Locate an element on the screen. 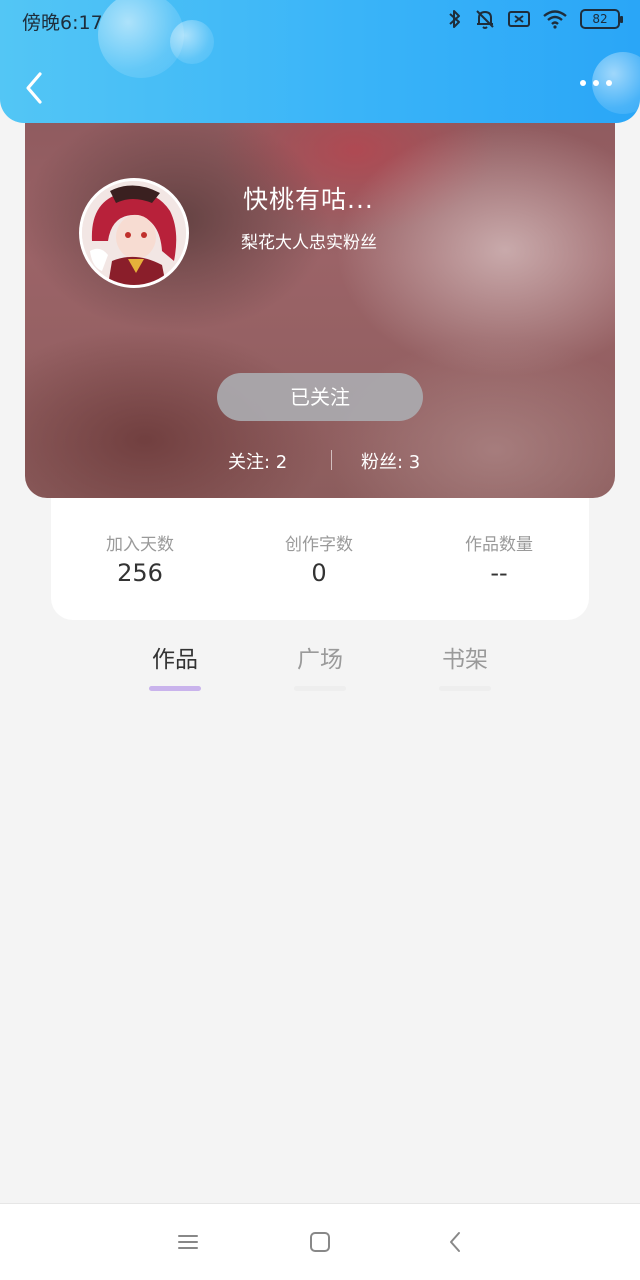 This screenshot has width=640, height=1280. nav-home-button is located at coordinates (320, 1242).